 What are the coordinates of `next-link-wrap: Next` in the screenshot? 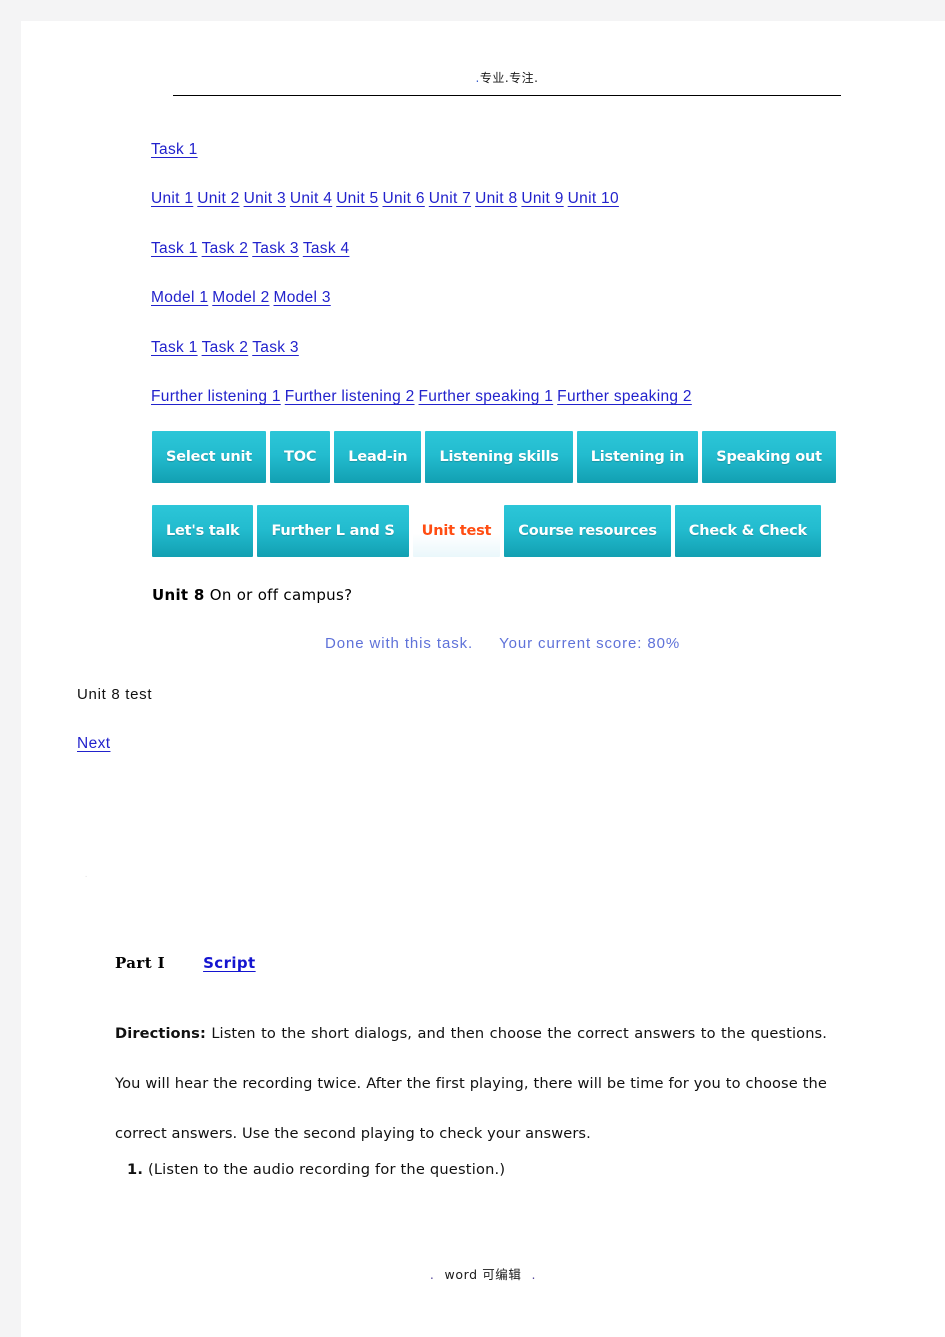 It's located at (93, 744).